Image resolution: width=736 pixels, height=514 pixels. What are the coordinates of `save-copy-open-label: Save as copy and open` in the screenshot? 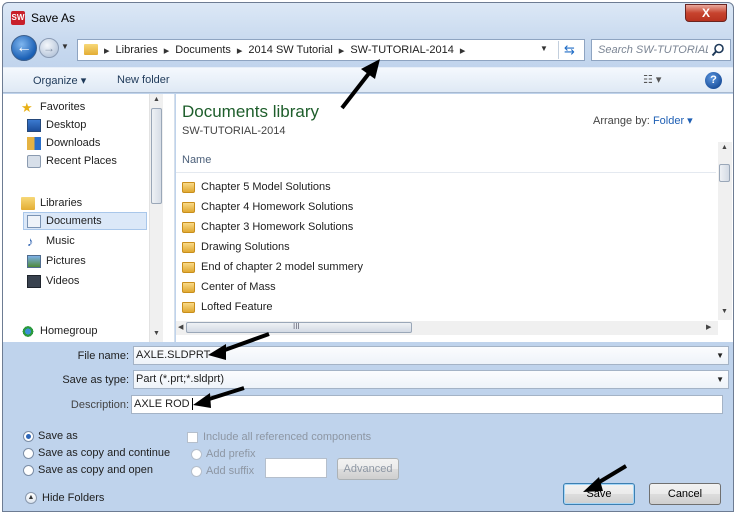 It's located at (95, 470).